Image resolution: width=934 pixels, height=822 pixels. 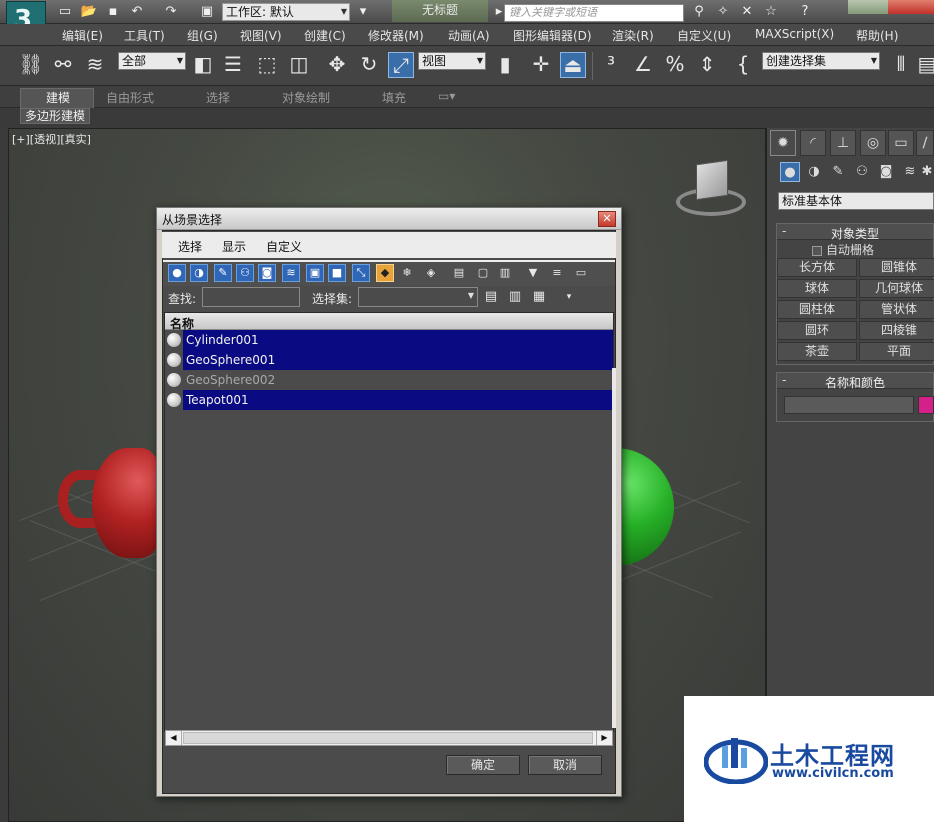 What do you see at coordinates (144, 35) in the screenshot?
I see `menu-tools: 工具(T)` at bounding box center [144, 35].